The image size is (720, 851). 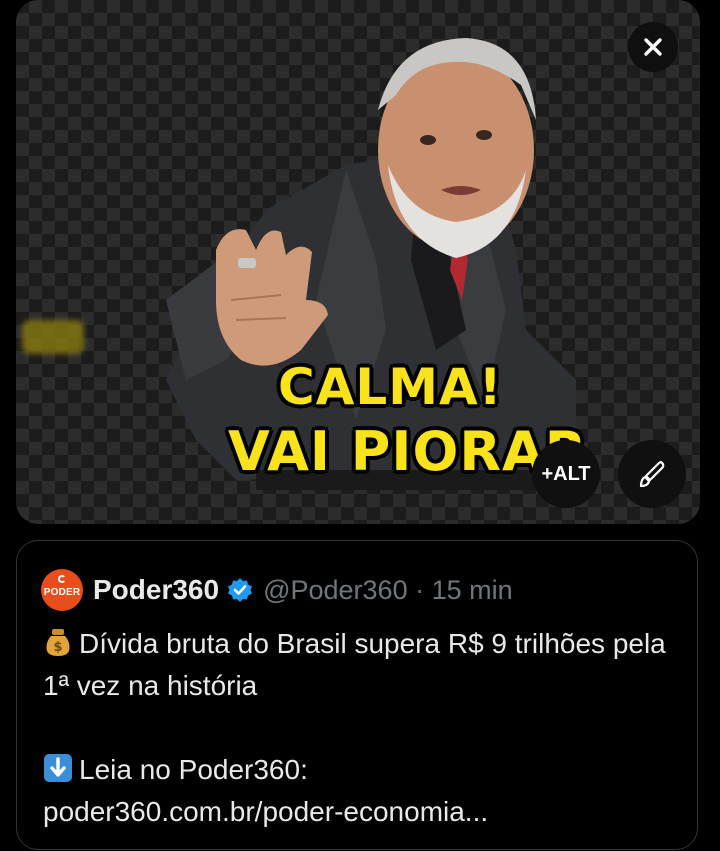 I want to click on verified-badge-icon, so click(x=240, y=590).